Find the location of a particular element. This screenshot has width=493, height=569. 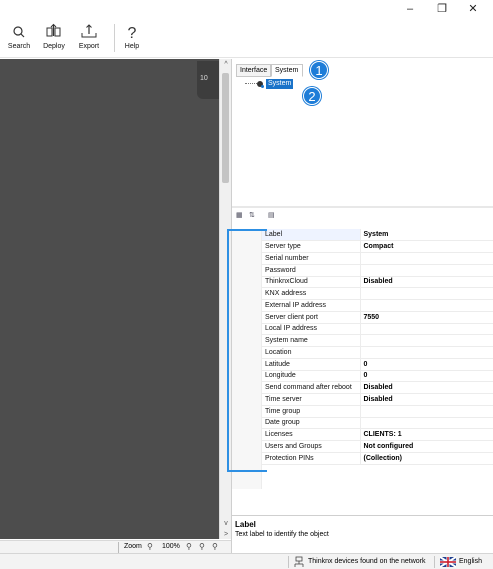

property-key: Latitude is located at coordinates (311, 364).